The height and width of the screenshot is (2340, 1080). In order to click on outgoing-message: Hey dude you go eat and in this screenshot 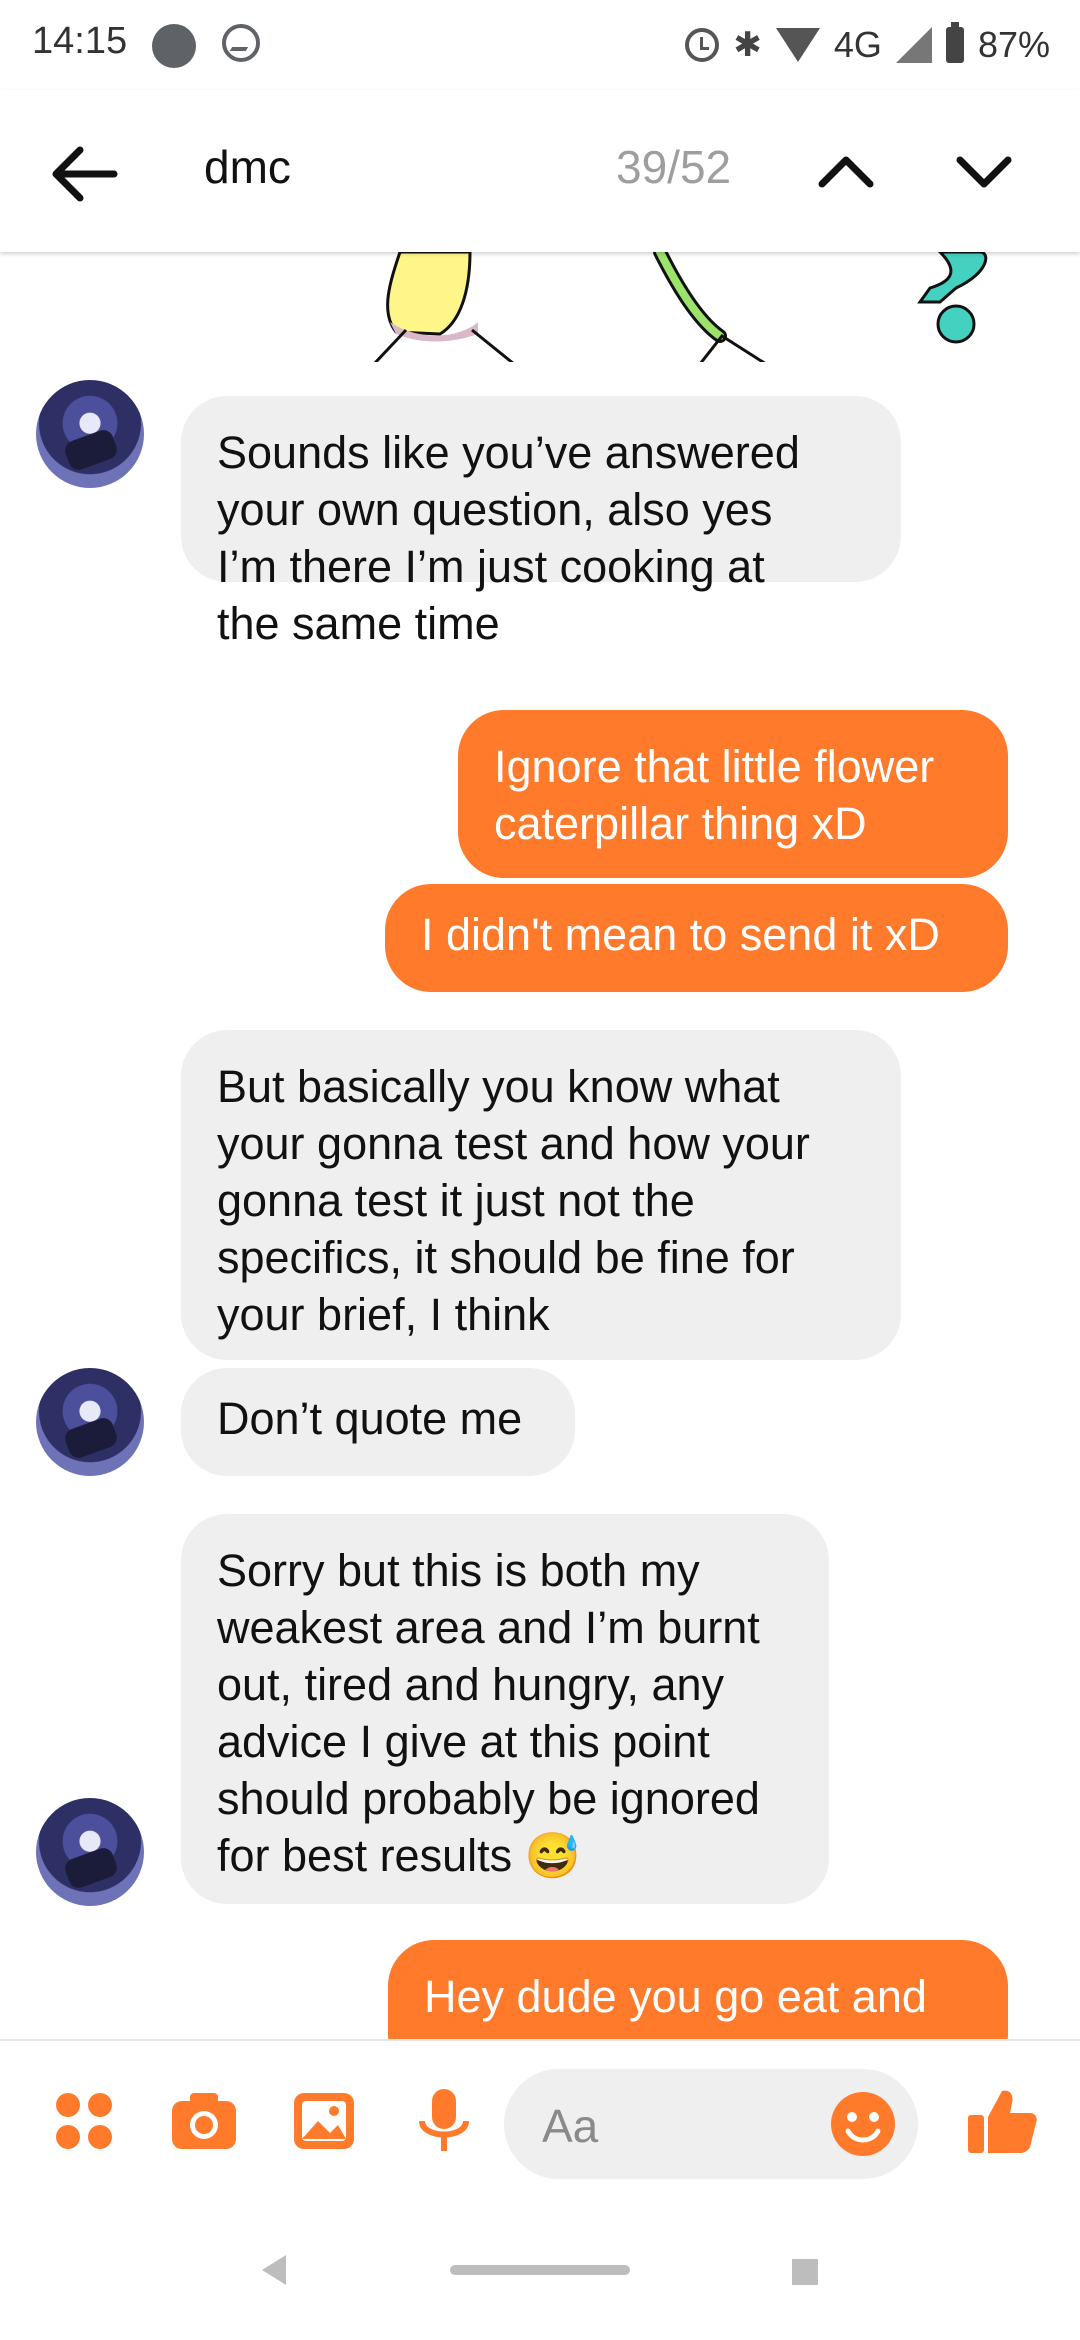, I will do `click(698, 1989)`.